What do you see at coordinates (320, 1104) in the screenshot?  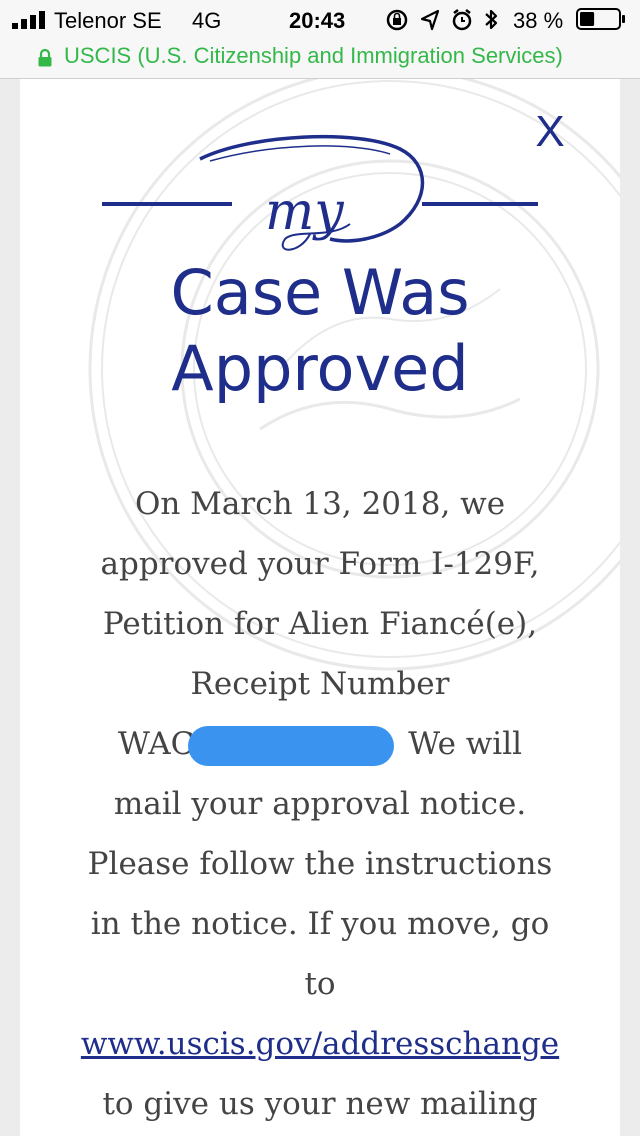 I see `body-line: to give us your new mailing` at bounding box center [320, 1104].